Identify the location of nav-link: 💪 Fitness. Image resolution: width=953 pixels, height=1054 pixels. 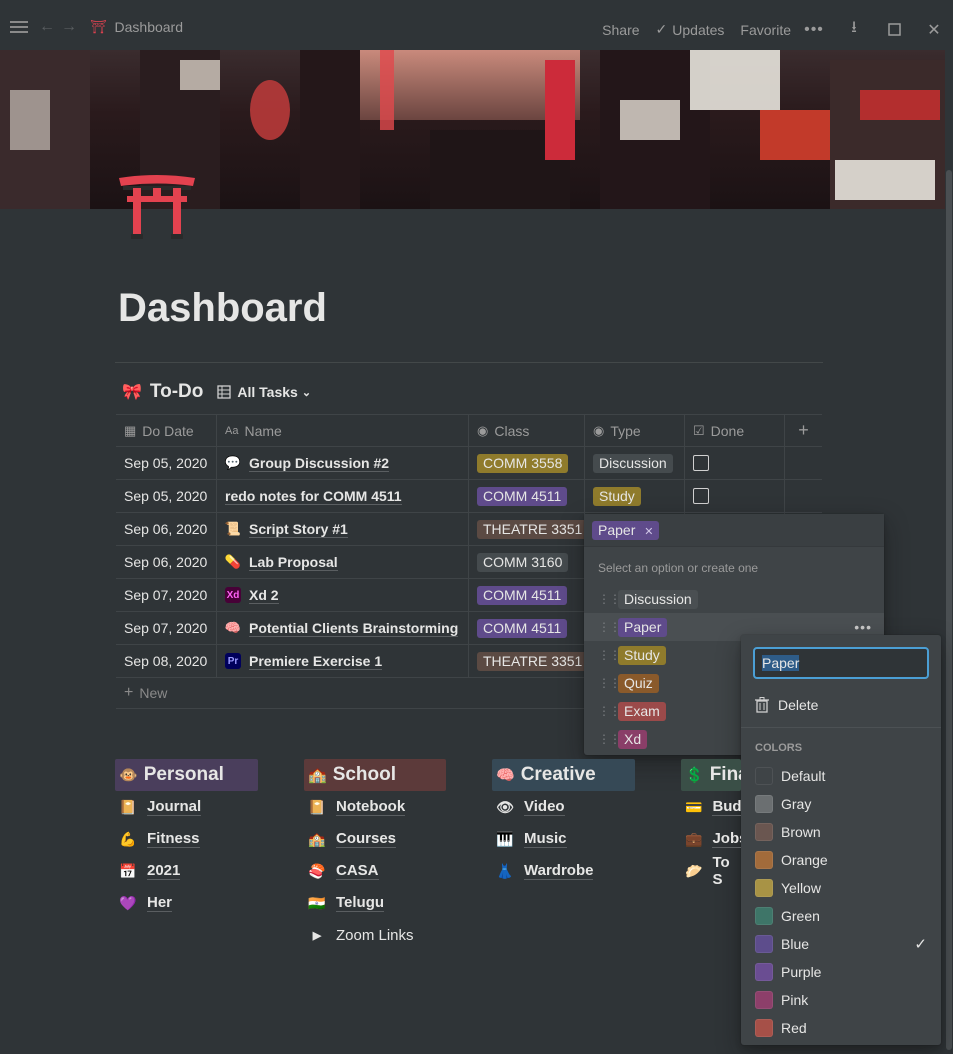
(186, 839).